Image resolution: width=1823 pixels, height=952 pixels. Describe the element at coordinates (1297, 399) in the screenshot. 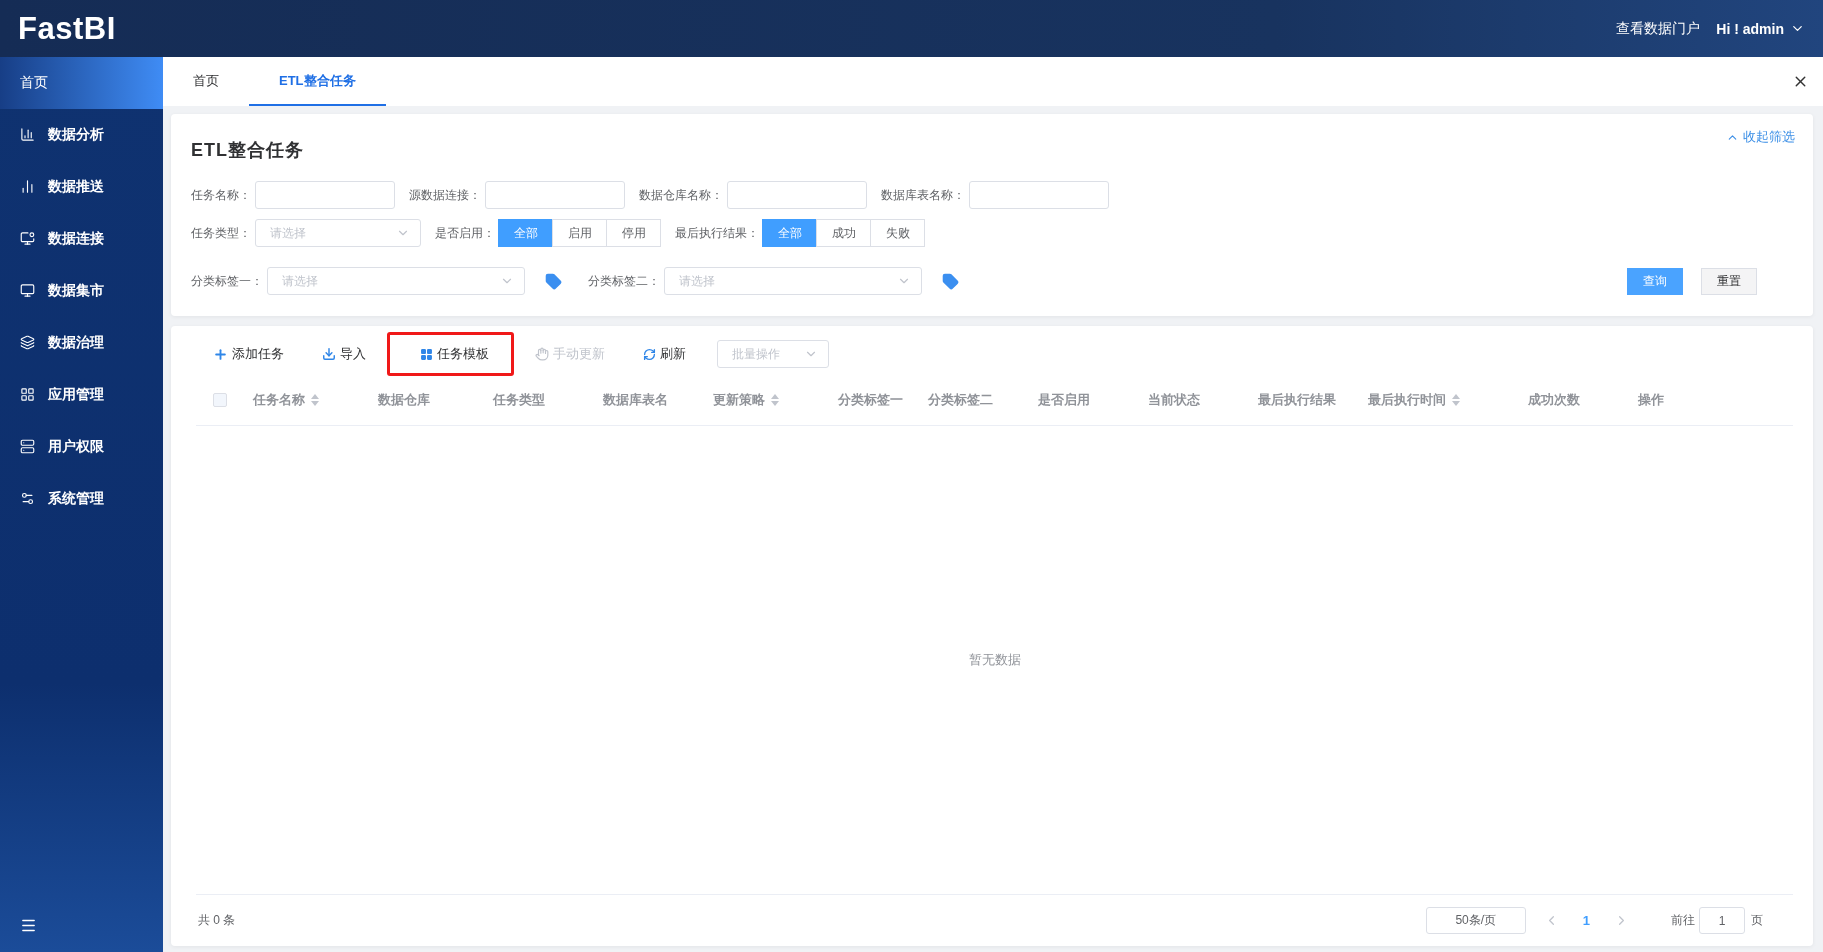

I see `column-header: 最后执行结果` at that location.